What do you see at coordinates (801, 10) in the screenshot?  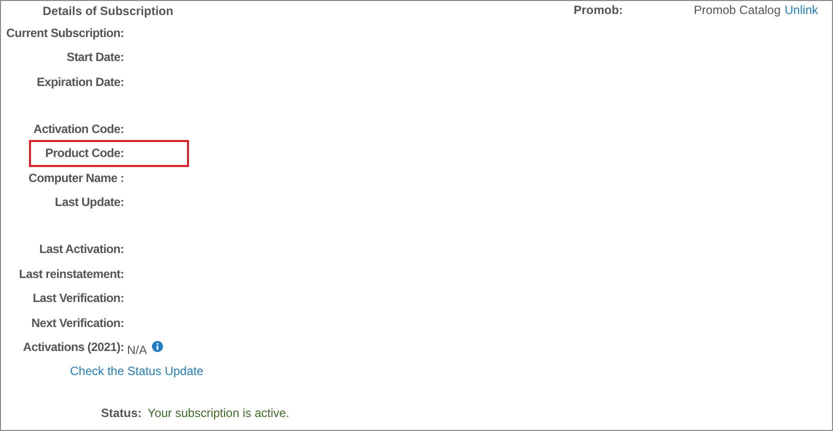 I see `unlink-link: Unlink` at bounding box center [801, 10].